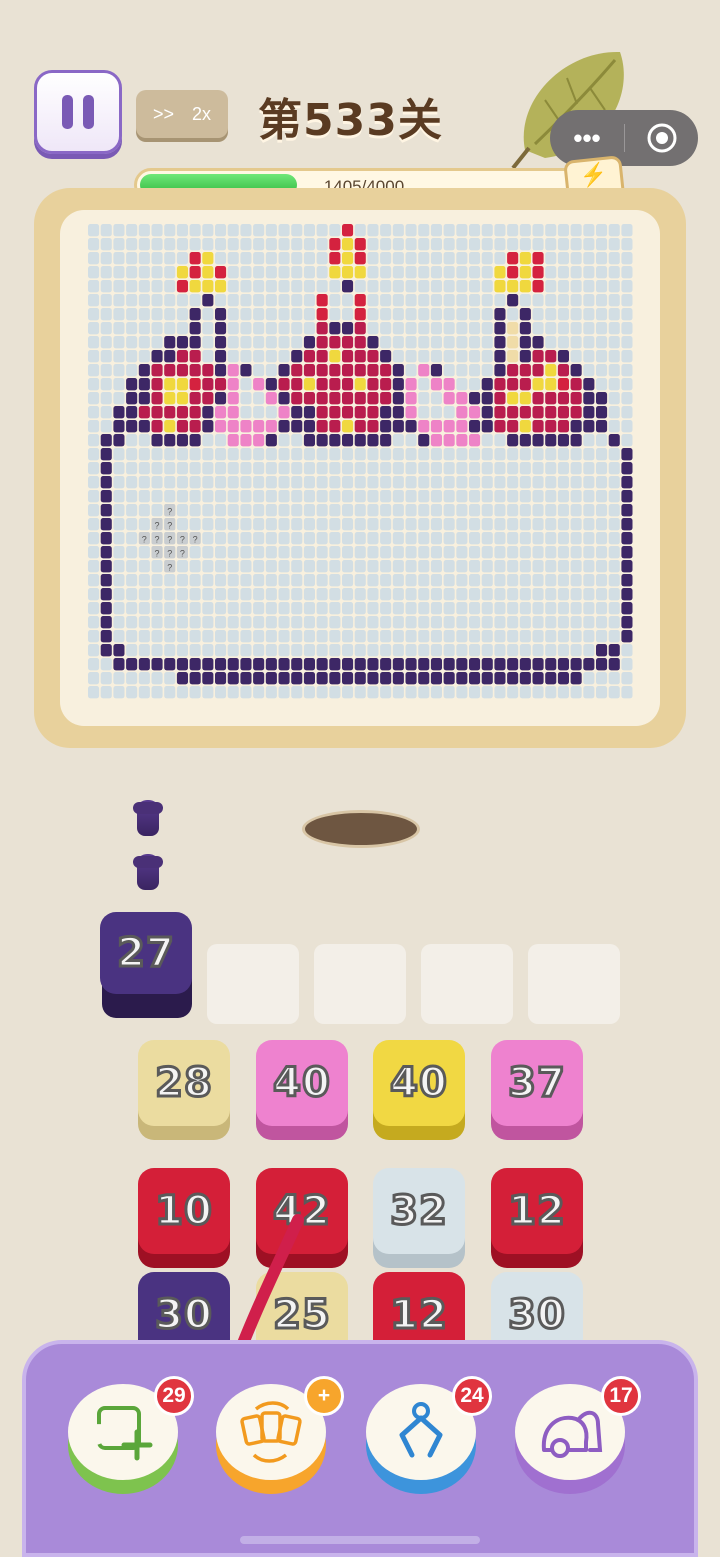 This screenshot has width=720, height=1557. Describe the element at coordinates (537, 1211) in the screenshot. I see `number-tile: 12` at that location.